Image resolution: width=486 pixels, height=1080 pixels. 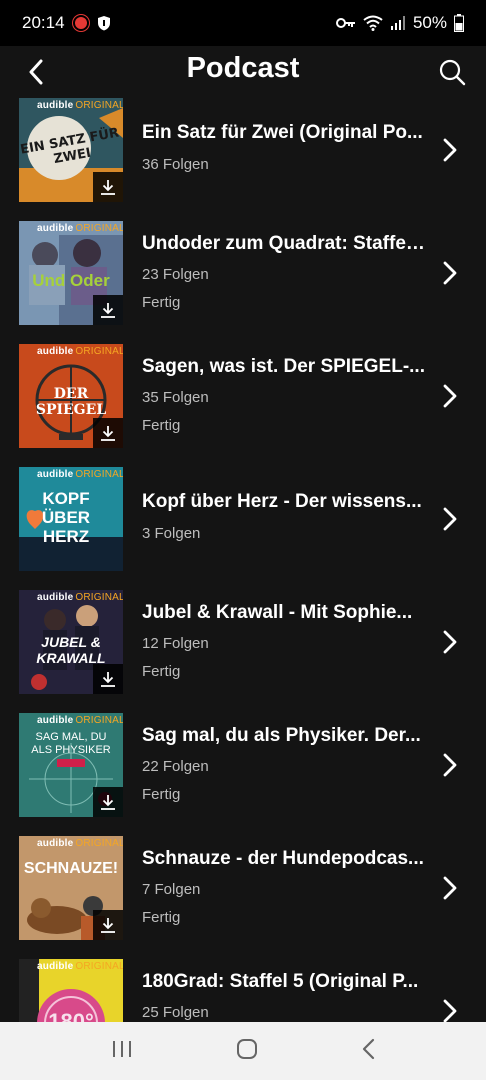 What do you see at coordinates (175, 164) in the screenshot?
I see `episode-count: 36 Folgen` at bounding box center [175, 164].